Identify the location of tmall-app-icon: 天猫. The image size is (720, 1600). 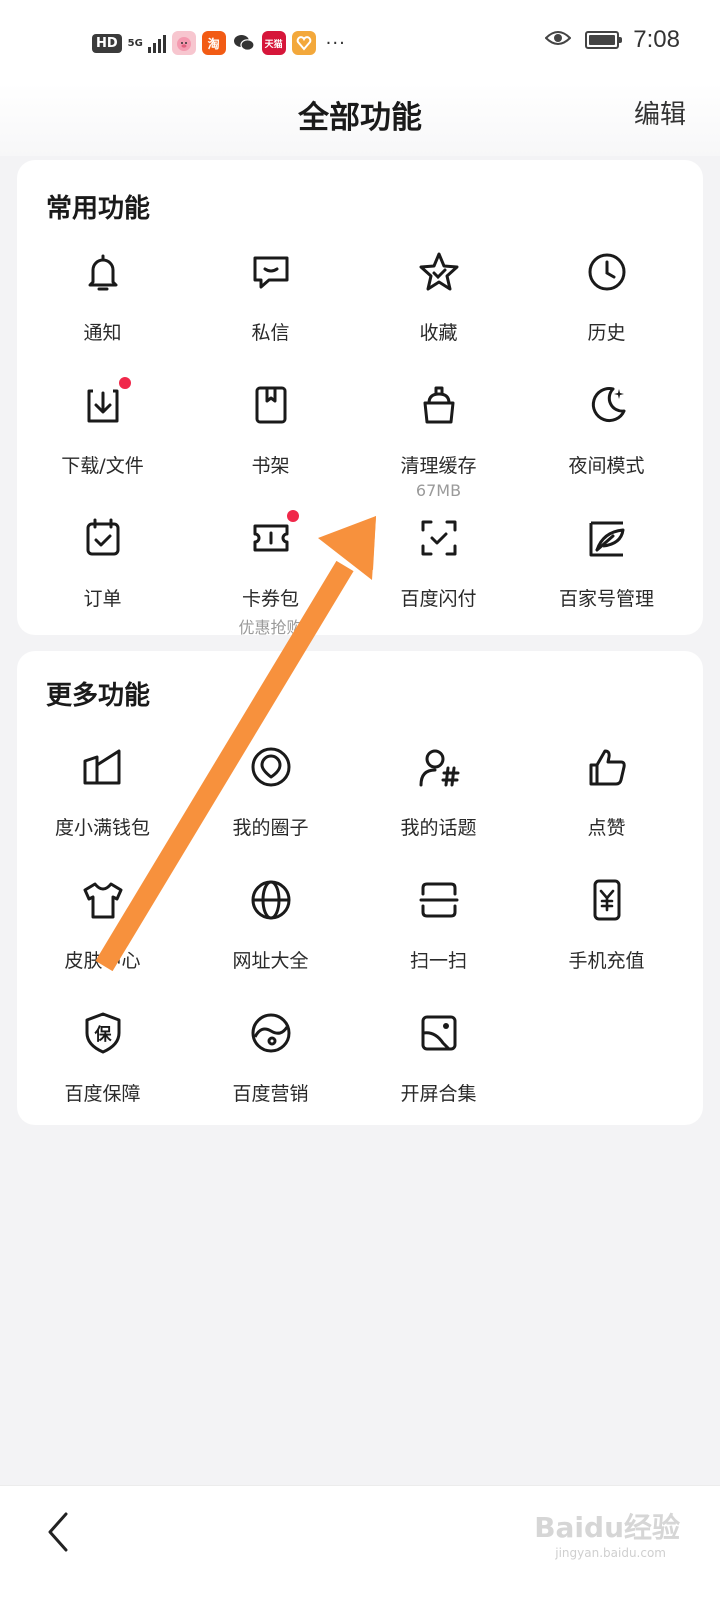
(273, 43).